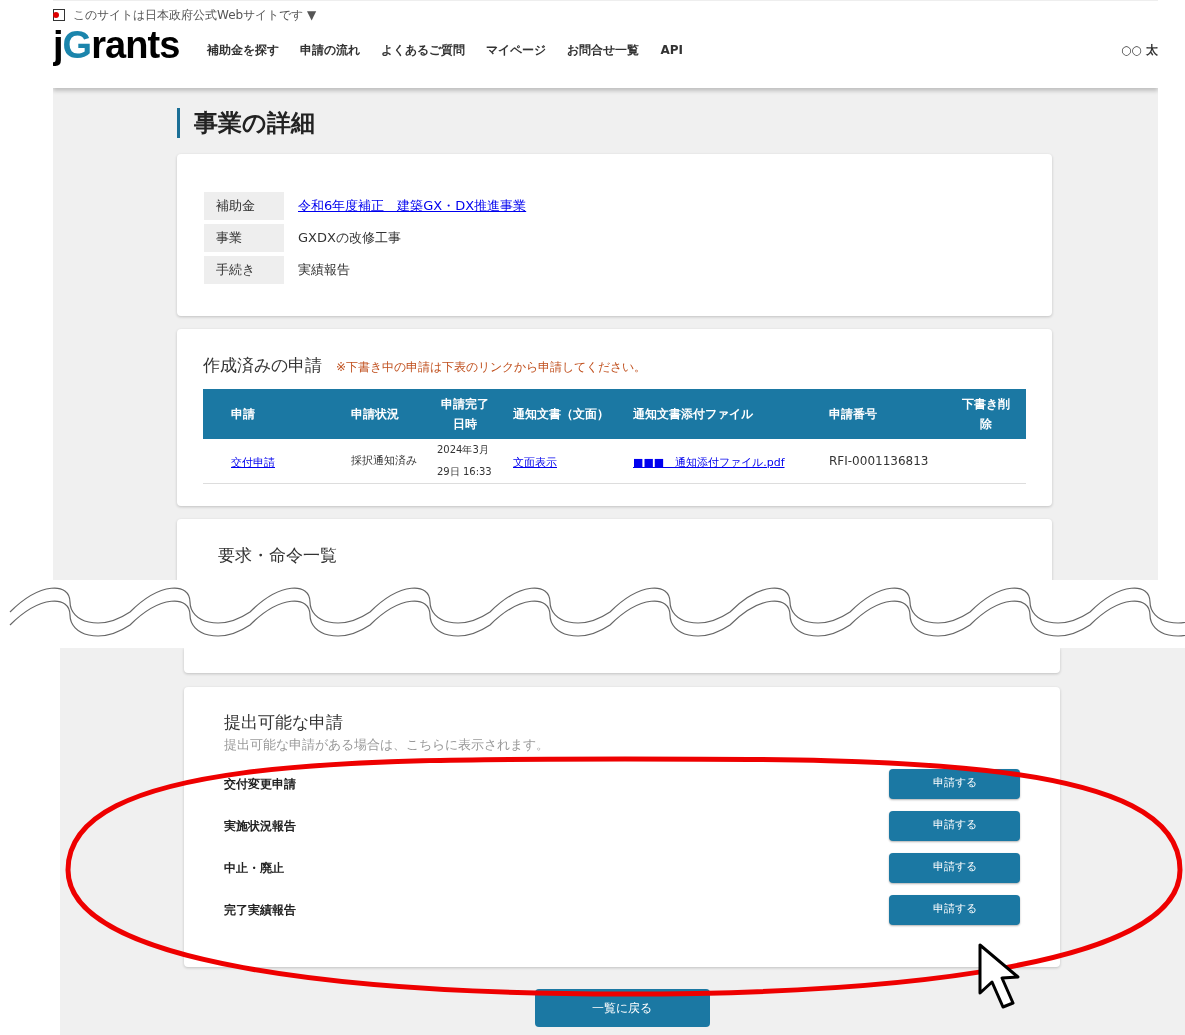 This screenshot has height=1035, width=1185. I want to click on nav-link: API, so click(671, 50).